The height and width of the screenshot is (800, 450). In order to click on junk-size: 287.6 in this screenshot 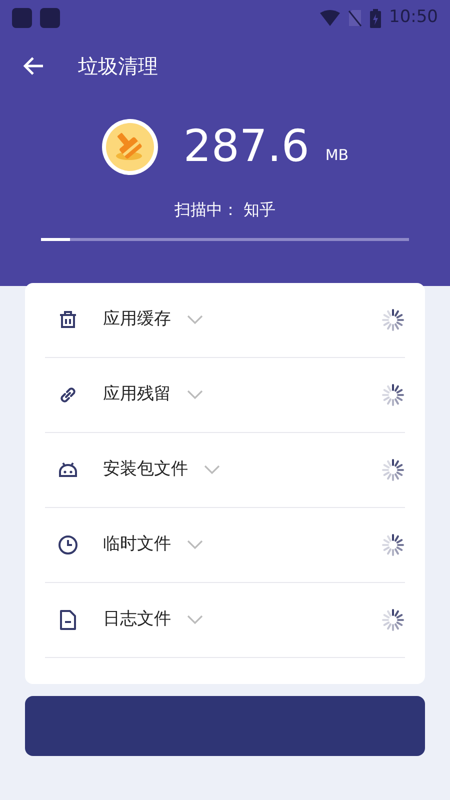, I will do `click(246, 147)`.